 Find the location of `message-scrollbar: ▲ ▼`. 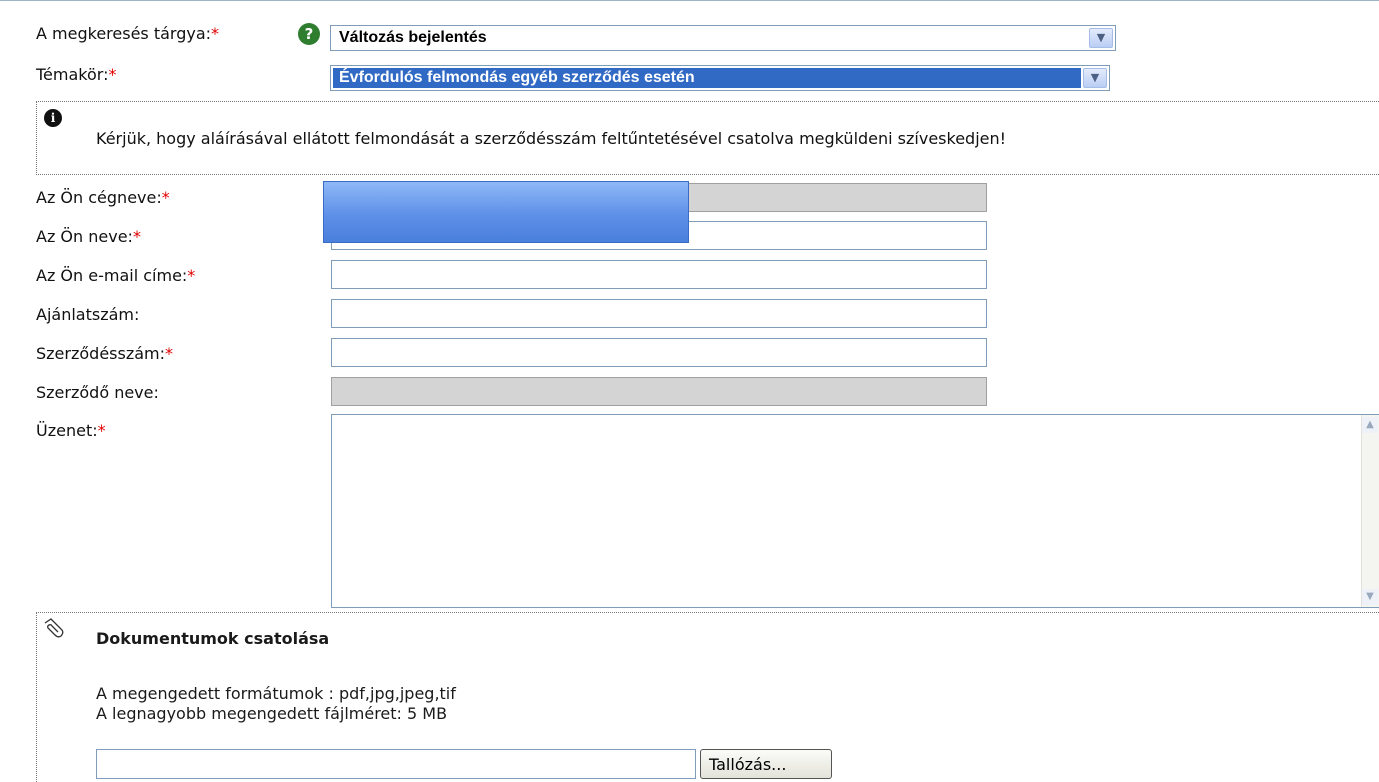

message-scrollbar: ▲ ▼ is located at coordinates (1370, 511).